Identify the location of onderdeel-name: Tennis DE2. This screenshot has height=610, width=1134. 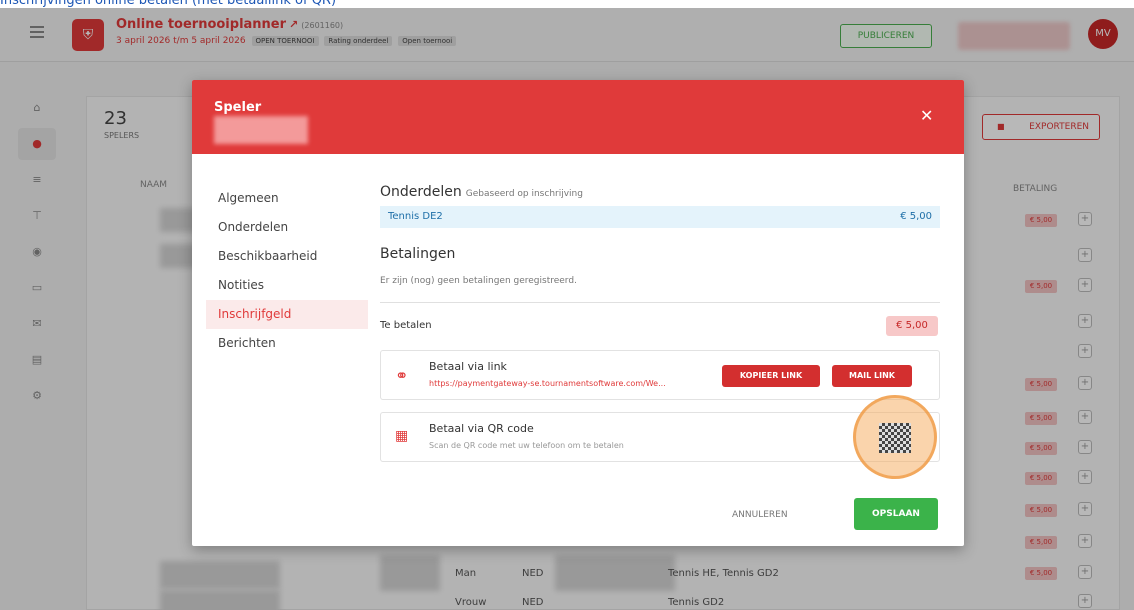
(415, 216).